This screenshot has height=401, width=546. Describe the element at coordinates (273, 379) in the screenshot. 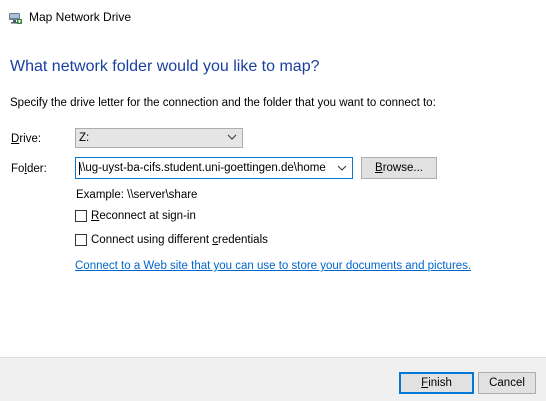

I see `dialog-footer: Finish Cancel` at that location.